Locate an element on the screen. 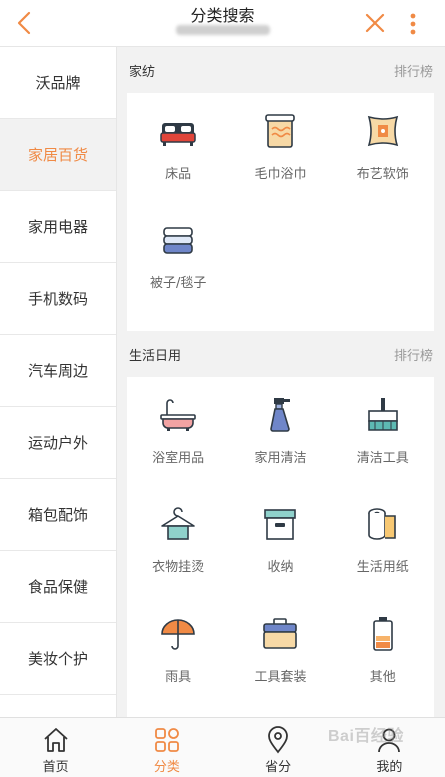  category-item-storage: 收纳 is located at coordinates (280, 554).